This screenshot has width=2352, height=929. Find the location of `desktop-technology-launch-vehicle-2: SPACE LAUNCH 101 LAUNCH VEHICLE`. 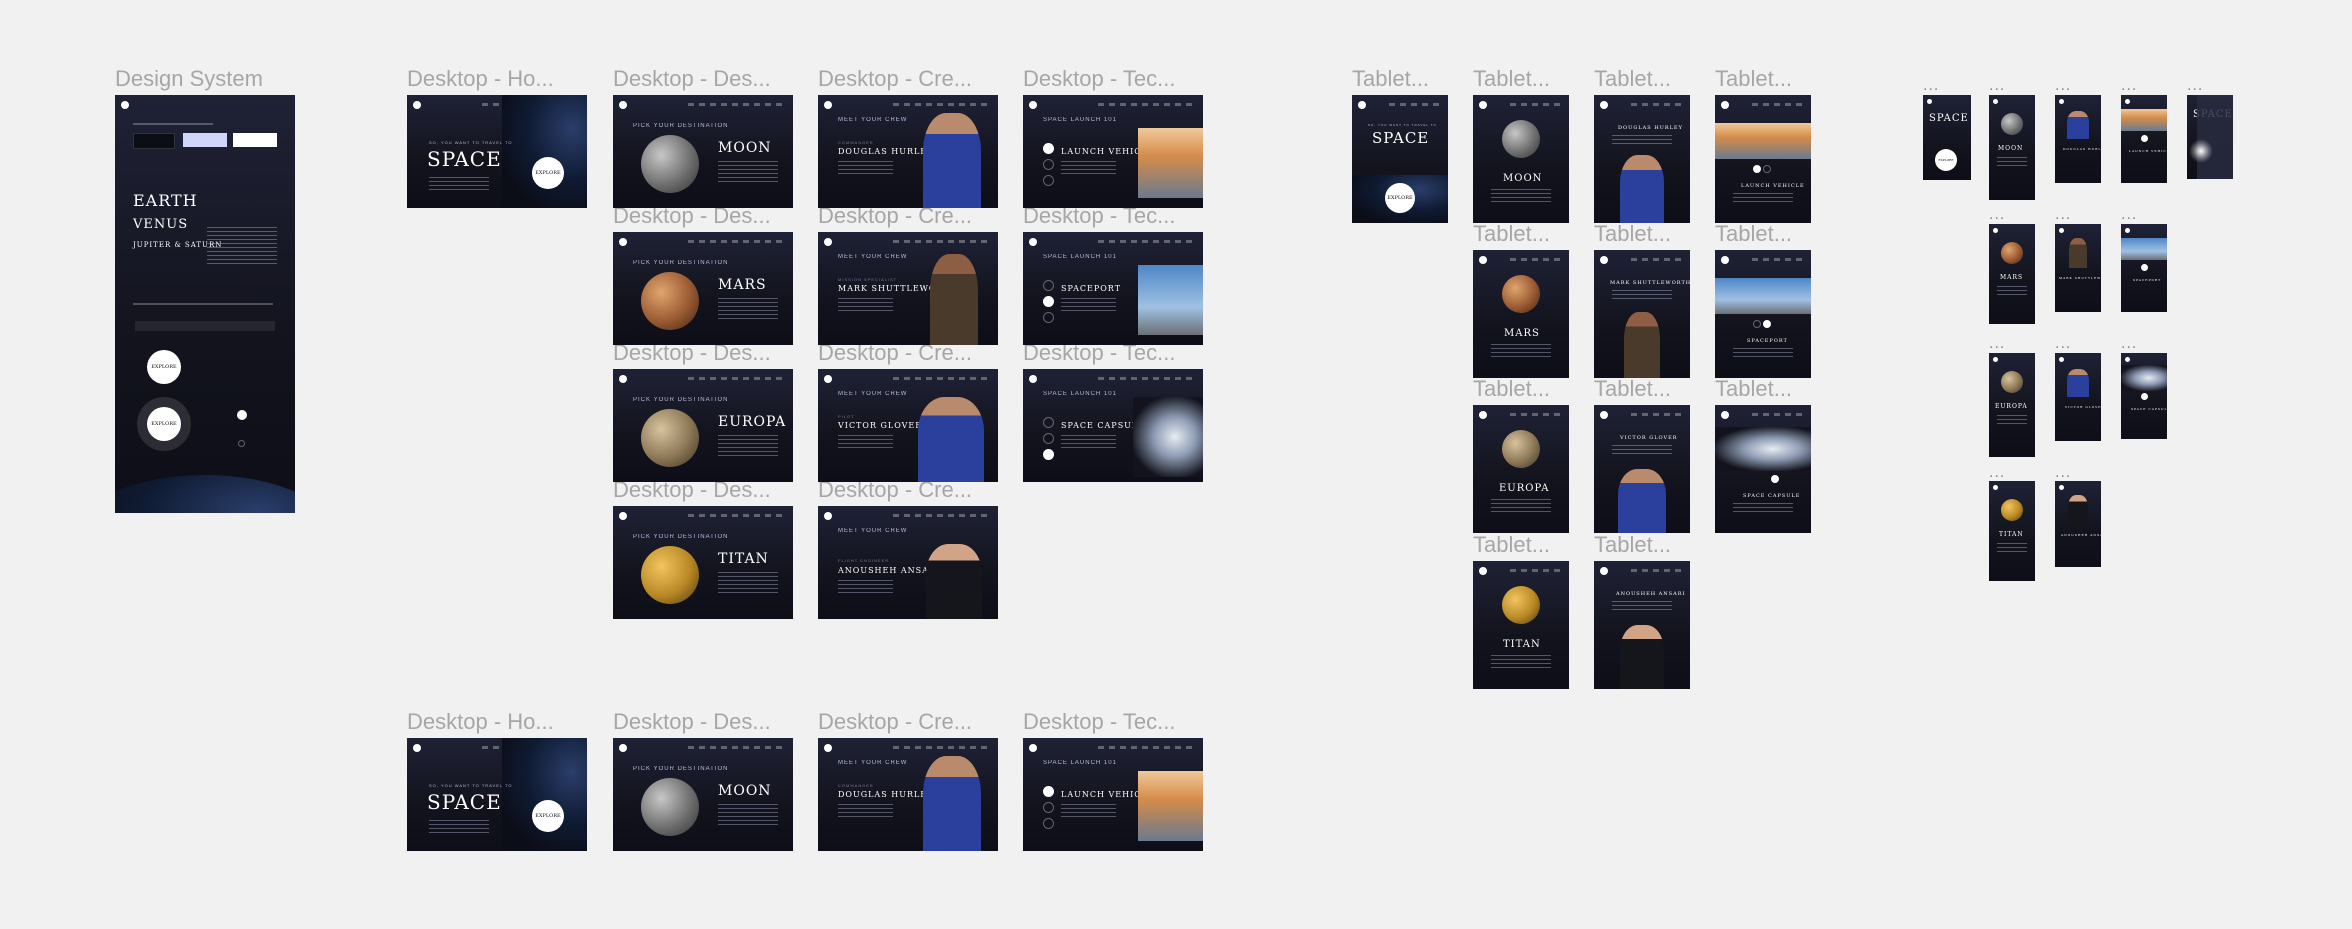

desktop-technology-launch-vehicle-2: SPACE LAUNCH 101 LAUNCH VEHICLE is located at coordinates (1113, 794).